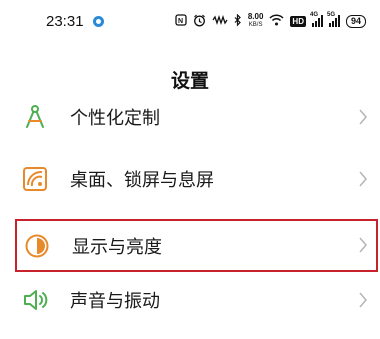 This screenshot has width=380, height=339. I want to click on settings-item-label: 显示与亮度, so click(117, 247).